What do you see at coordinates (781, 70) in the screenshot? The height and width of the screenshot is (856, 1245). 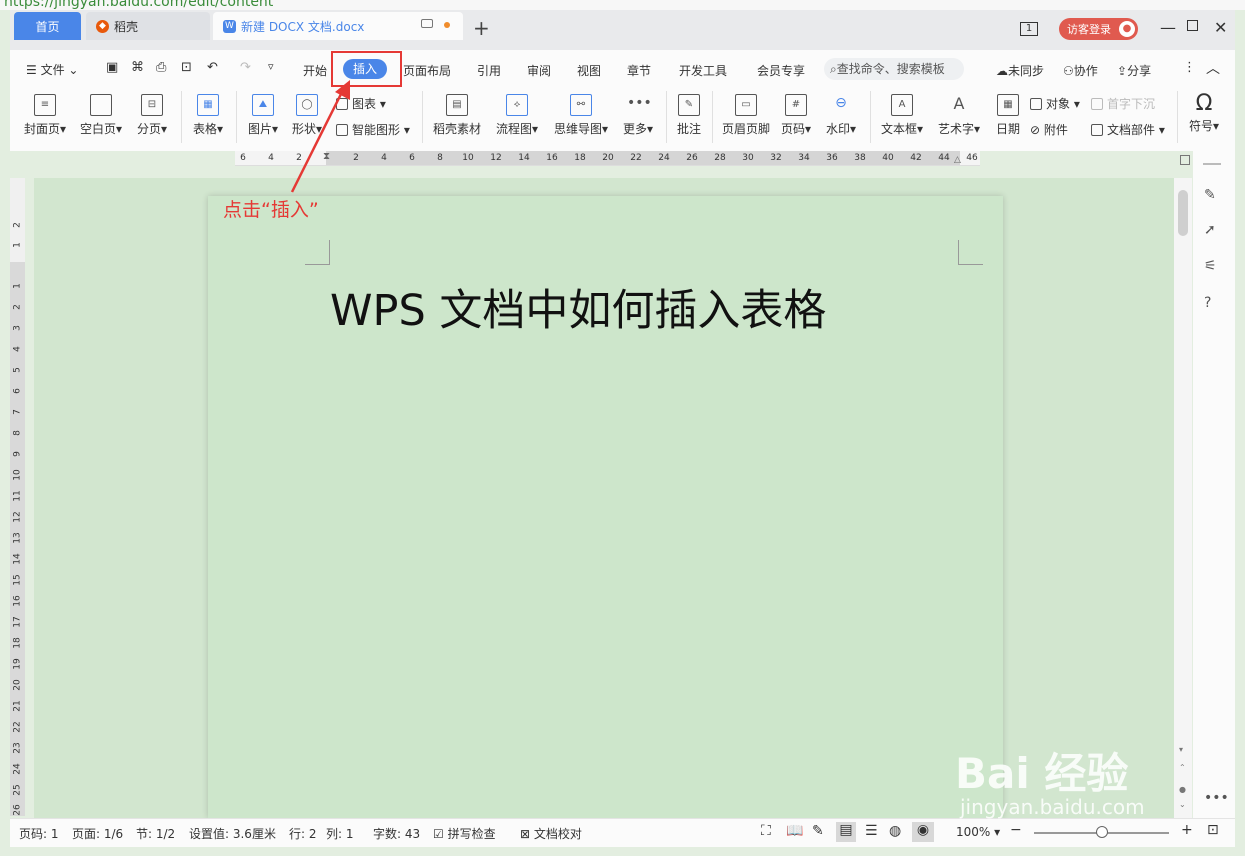 I see `menu-vip: 会员专享` at bounding box center [781, 70].